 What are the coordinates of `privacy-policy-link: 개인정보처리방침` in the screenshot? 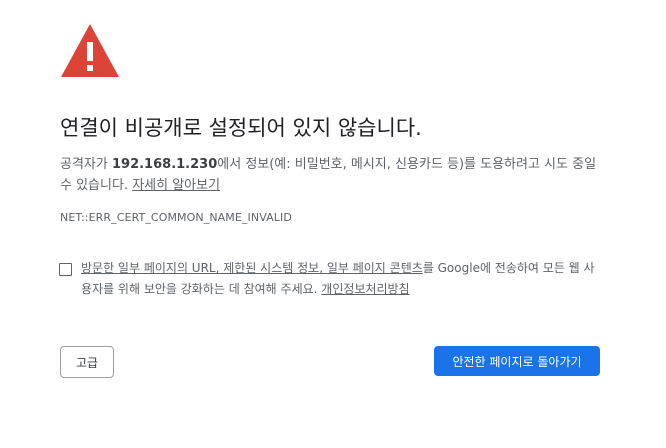 It's located at (365, 289).